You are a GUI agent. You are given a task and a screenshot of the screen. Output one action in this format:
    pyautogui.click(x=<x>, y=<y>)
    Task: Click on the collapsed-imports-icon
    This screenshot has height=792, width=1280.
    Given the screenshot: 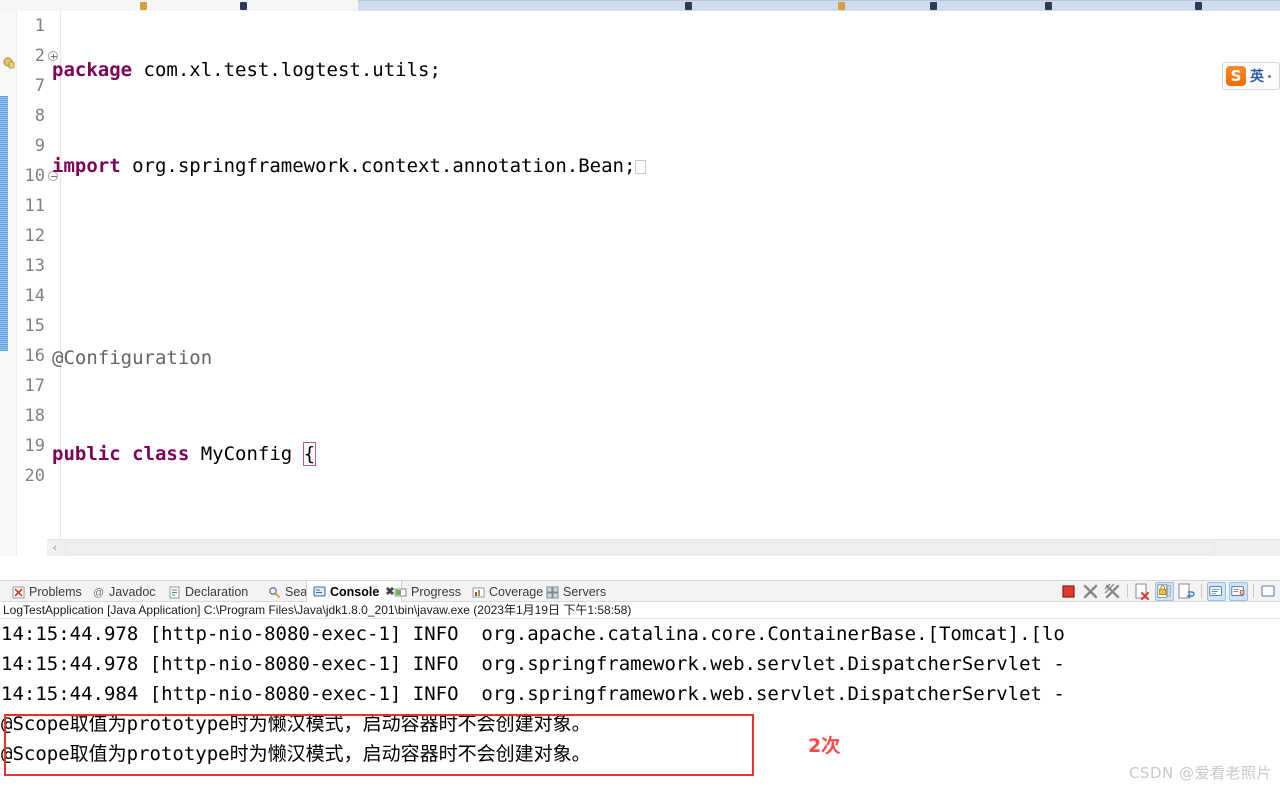 What is the action you would take?
    pyautogui.click(x=641, y=167)
    